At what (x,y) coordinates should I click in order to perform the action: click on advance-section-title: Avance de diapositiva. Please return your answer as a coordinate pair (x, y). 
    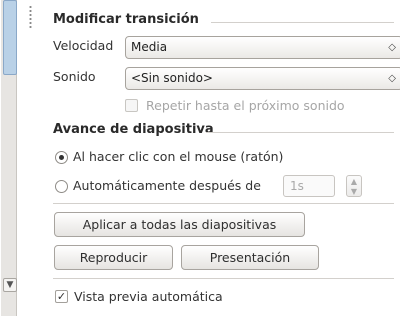
    Looking at the image, I should click on (133, 129).